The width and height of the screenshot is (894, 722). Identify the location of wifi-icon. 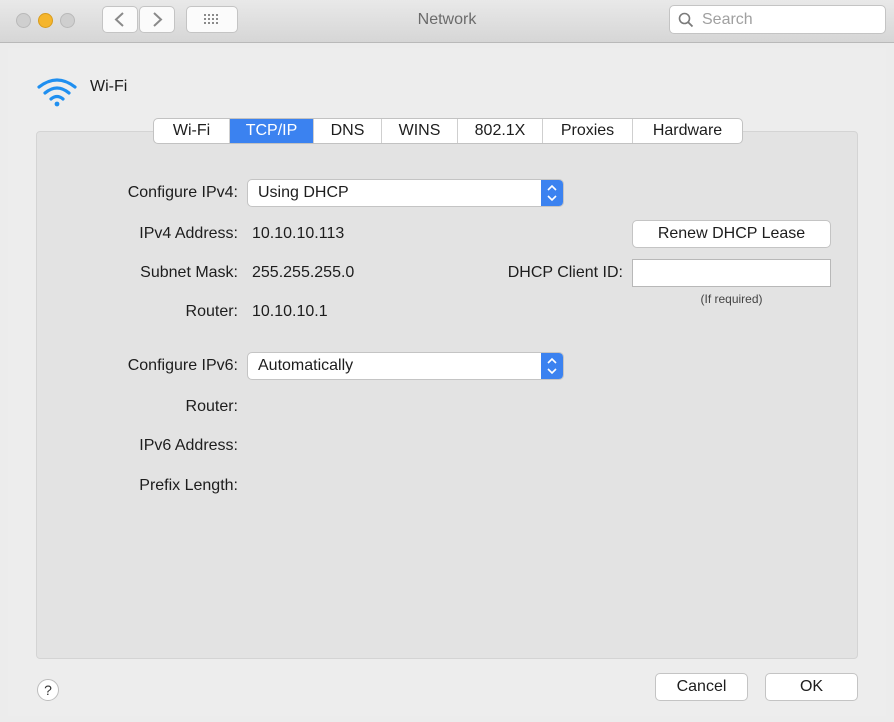
(57, 92).